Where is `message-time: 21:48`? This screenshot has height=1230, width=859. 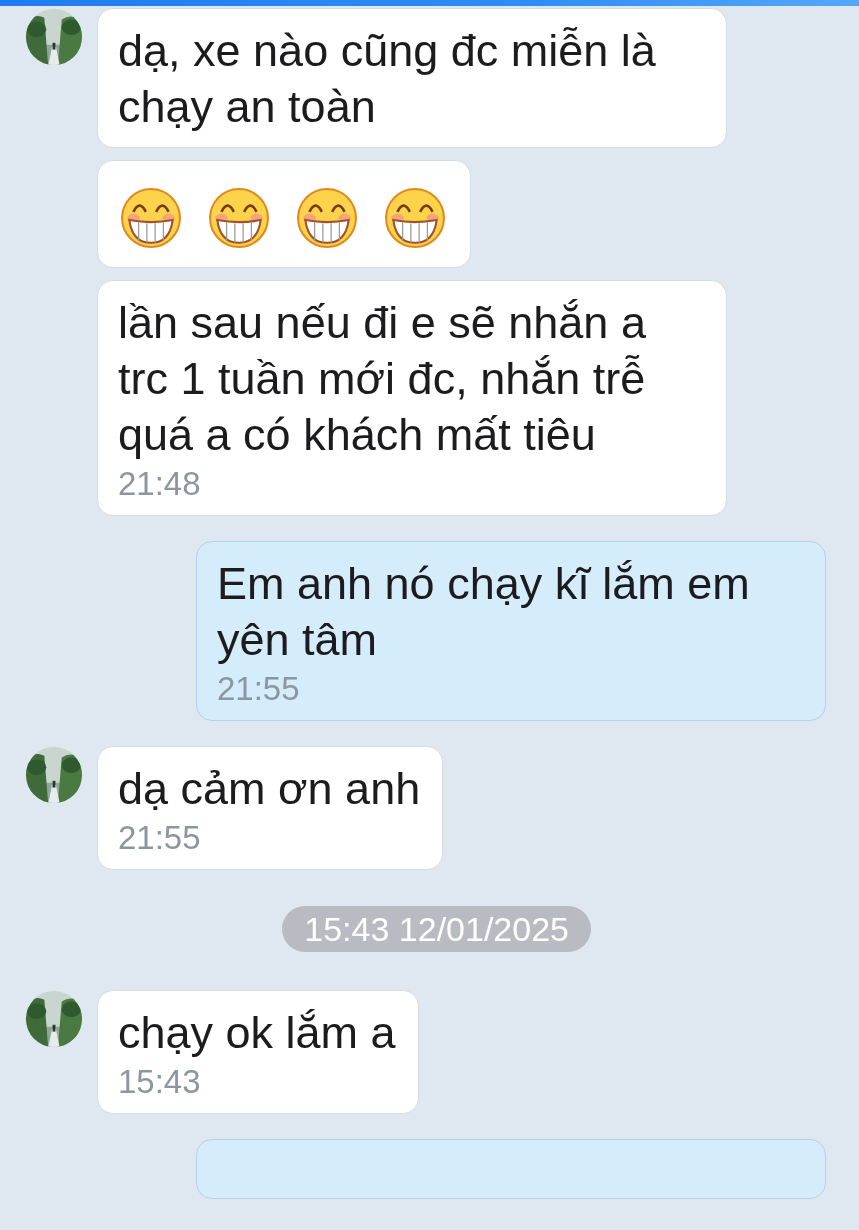
message-time: 21:48 is located at coordinates (160, 484).